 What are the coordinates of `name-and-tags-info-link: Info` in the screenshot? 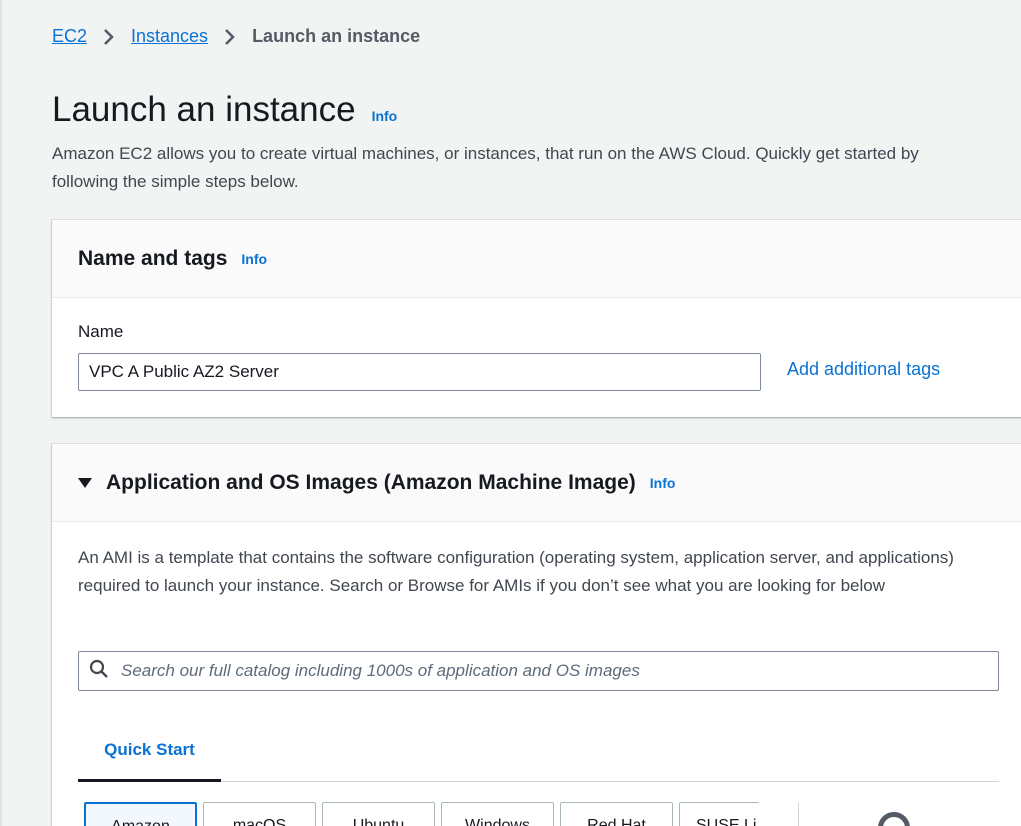 It's located at (254, 259).